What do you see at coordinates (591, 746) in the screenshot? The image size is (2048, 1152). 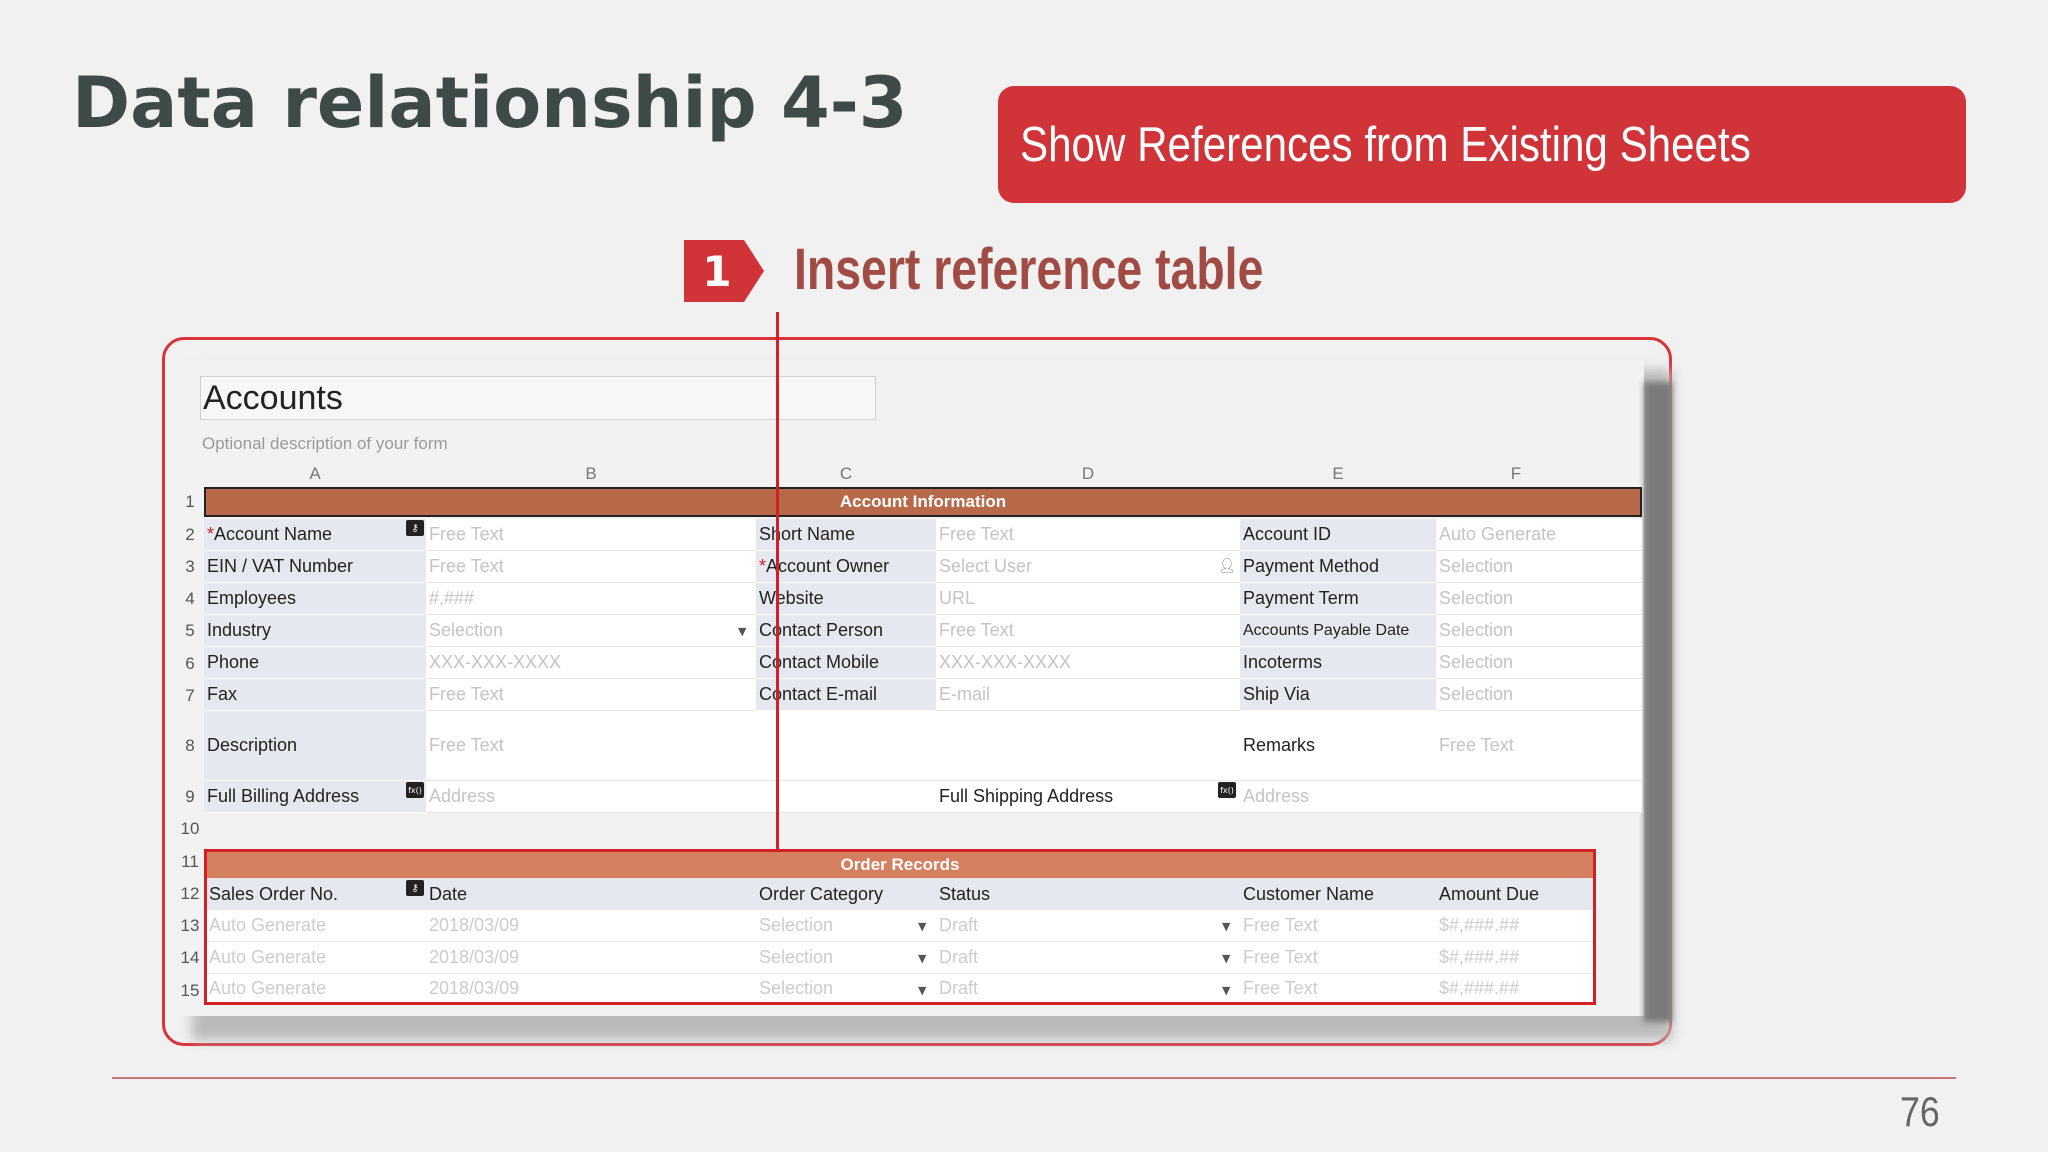 I see `description-input: Free Text` at bounding box center [591, 746].